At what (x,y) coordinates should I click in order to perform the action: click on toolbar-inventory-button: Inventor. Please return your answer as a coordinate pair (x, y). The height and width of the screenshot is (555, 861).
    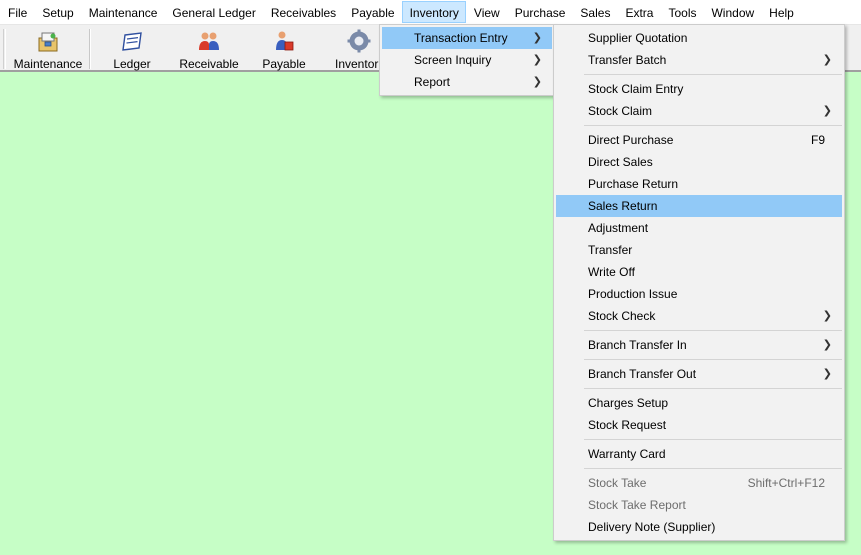
    Looking at the image, I should click on (355, 49).